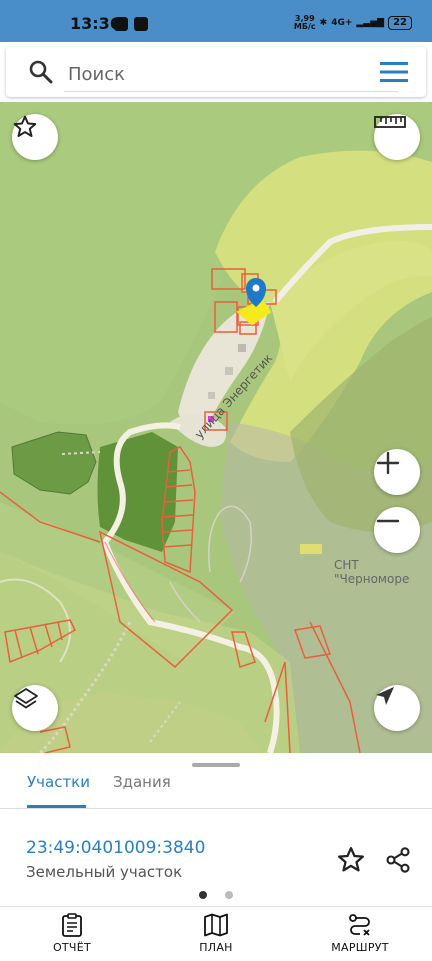  What do you see at coordinates (370, 23) in the screenshot?
I see `signal-icon: ▂▃▅▇` at bounding box center [370, 23].